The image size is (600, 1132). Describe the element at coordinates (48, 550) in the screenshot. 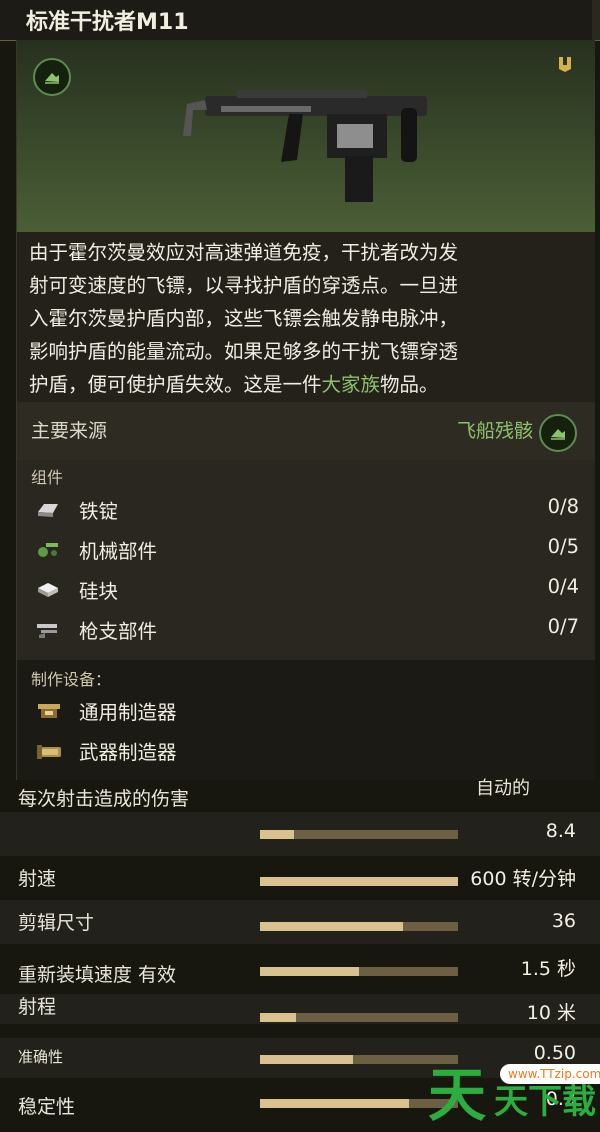

I see `mechanical-parts-icon` at that location.